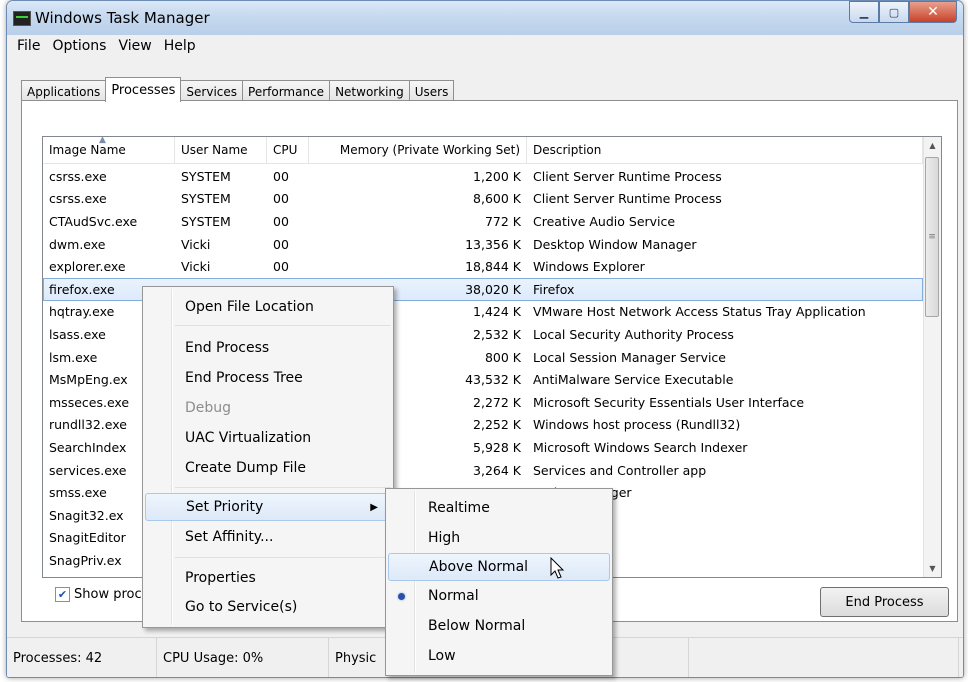  Describe the element at coordinates (499, 538) in the screenshot. I see `priority-high: High` at that location.